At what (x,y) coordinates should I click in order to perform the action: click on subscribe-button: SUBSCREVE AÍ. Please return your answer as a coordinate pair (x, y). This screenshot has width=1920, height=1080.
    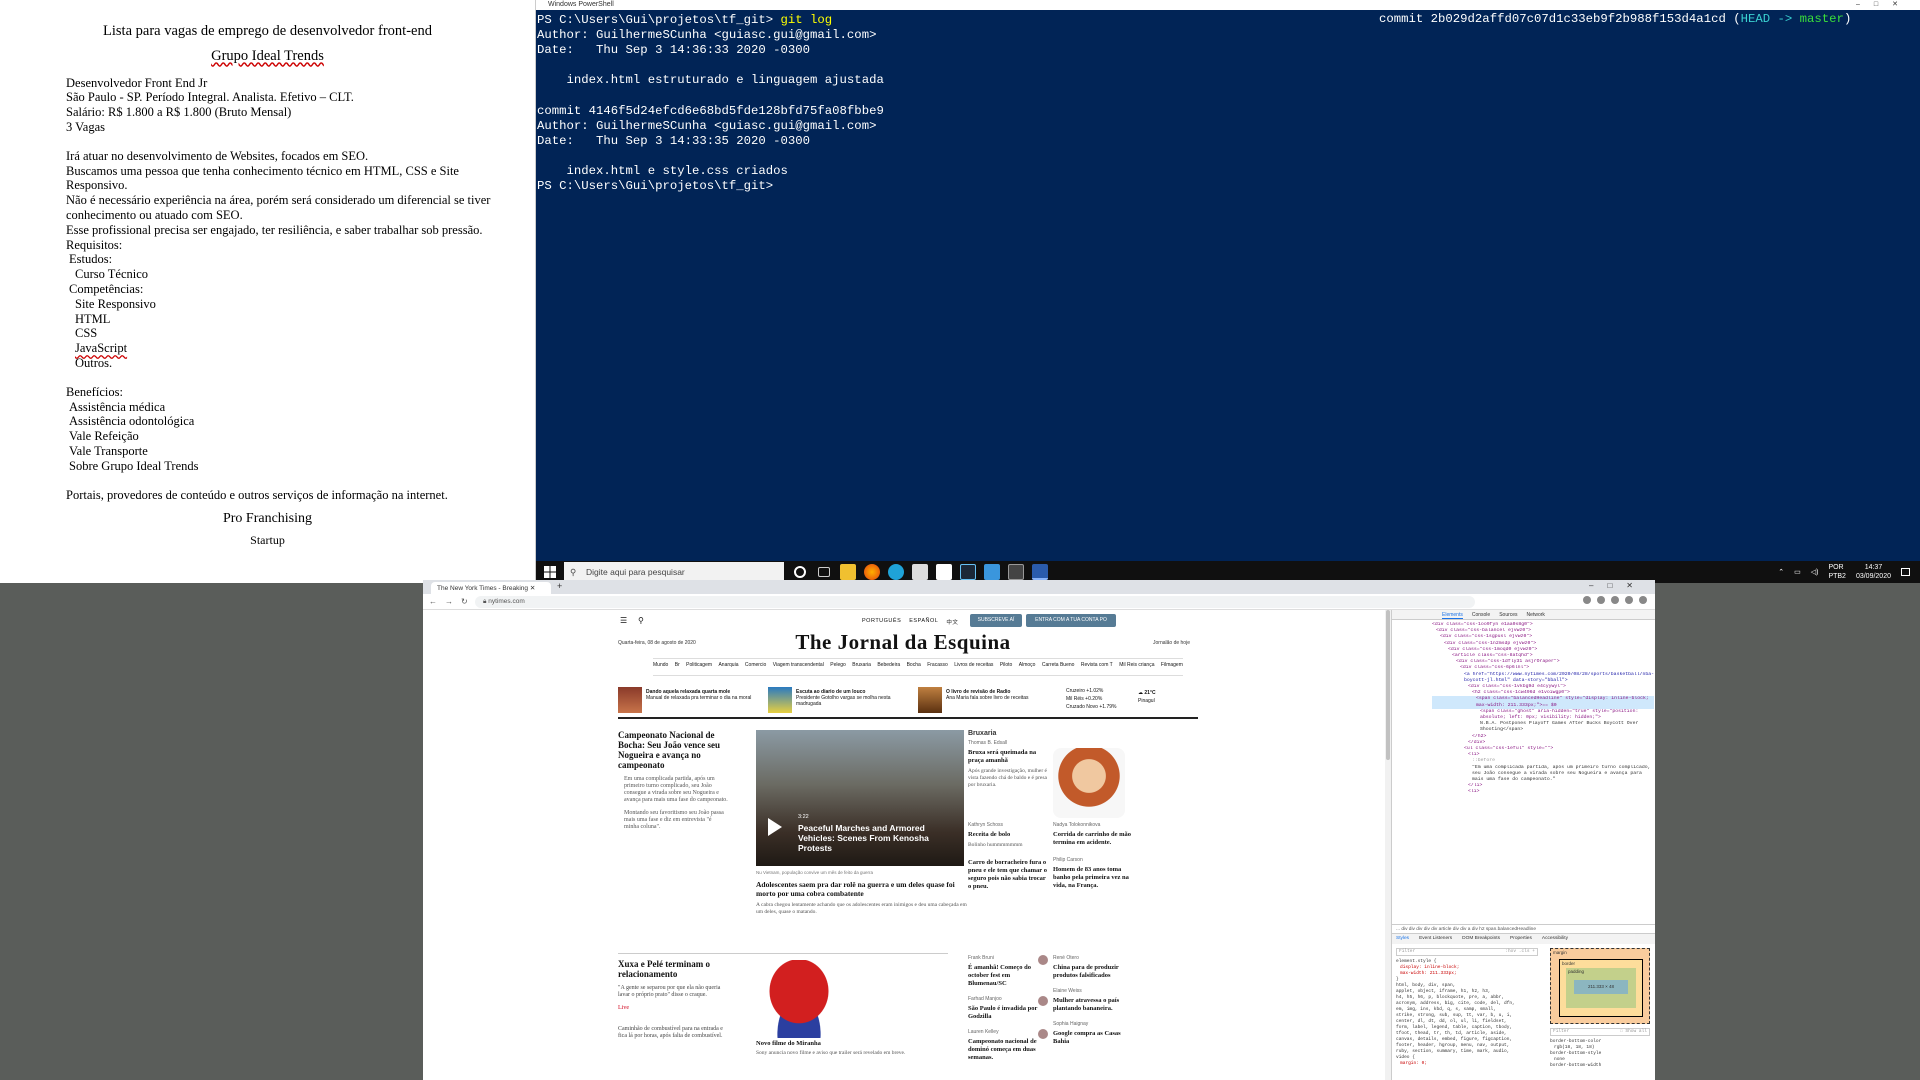
    Looking at the image, I should click on (996, 620).